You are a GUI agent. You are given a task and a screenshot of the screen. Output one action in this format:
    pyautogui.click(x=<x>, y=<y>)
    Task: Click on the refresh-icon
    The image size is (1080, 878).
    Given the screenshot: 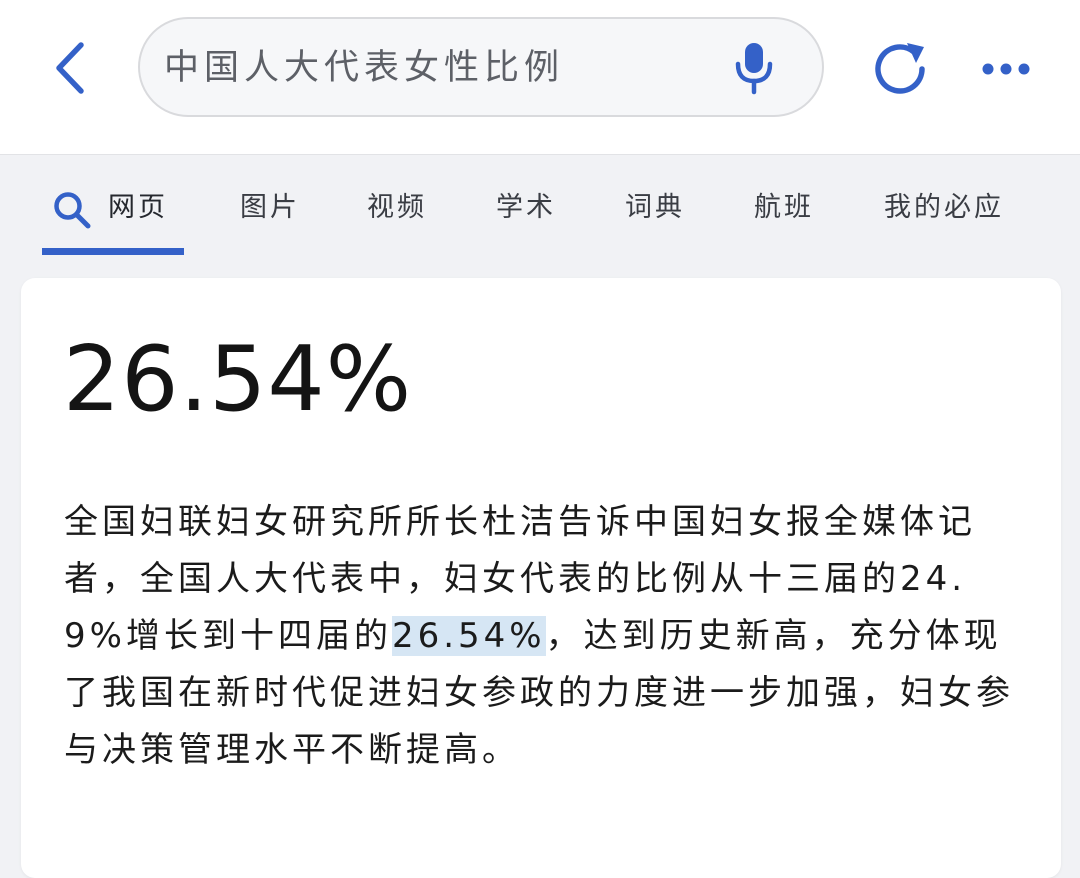 What is the action you would take?
    pyautogui.click(x=900, y=68)
    